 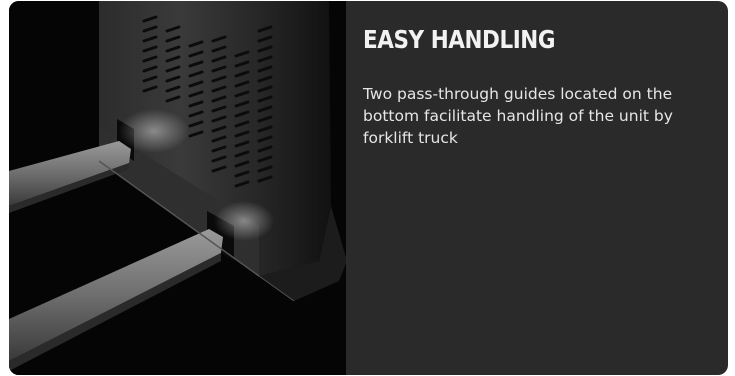 I want to click on feature-title: EASY HANDLING, so click(x=459, y=39).